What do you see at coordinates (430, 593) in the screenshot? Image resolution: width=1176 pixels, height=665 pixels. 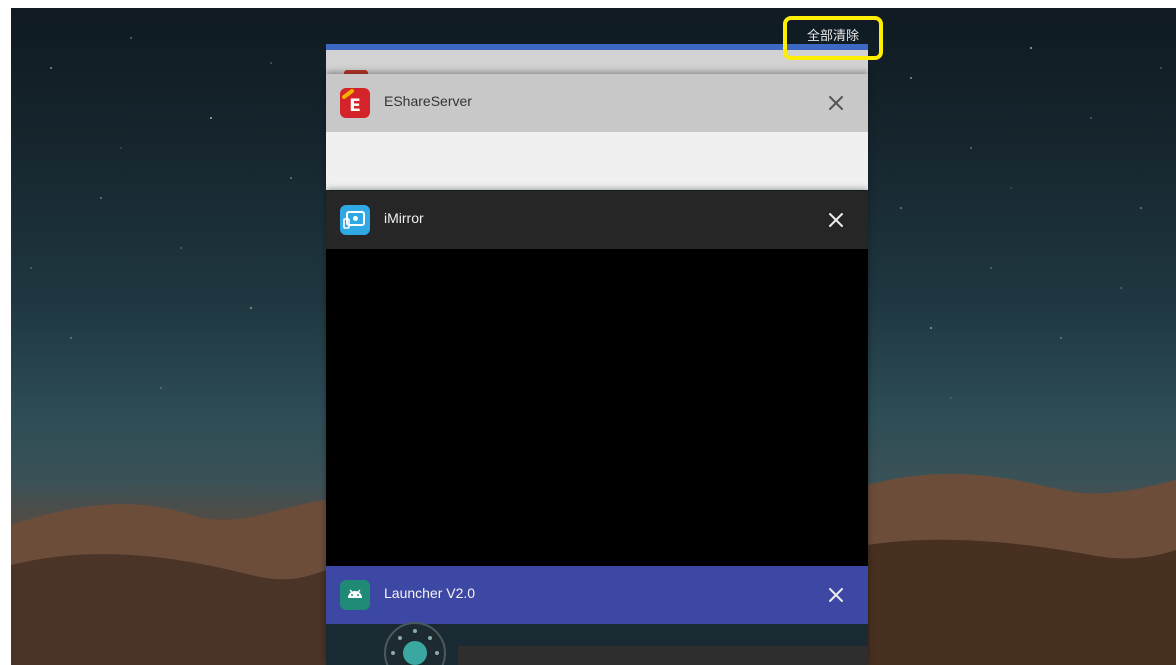 I see `app-title: Launcher V2.0` at bounding box center [430, 593].